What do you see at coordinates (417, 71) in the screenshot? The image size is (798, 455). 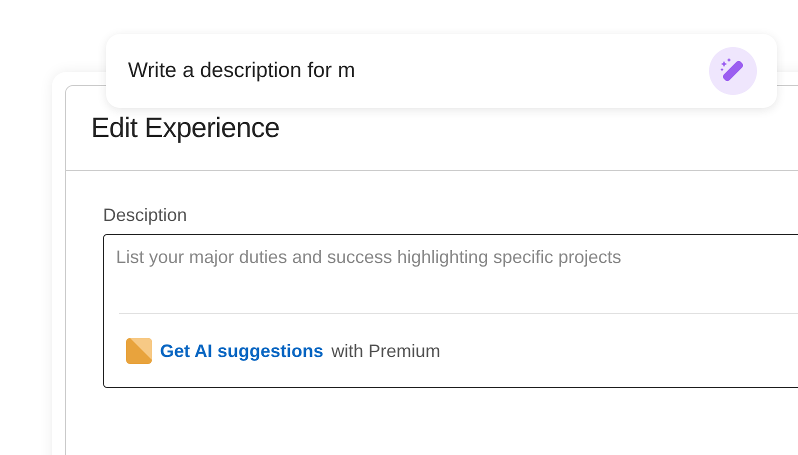 I see `prompt-input: Write a description for m` at bounding box center [417, 71].